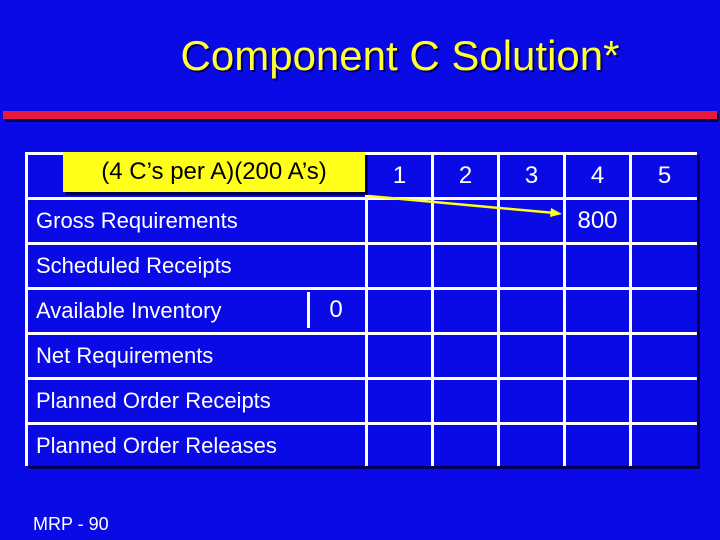  I want to click on callout-arrow, so click(464, 205).